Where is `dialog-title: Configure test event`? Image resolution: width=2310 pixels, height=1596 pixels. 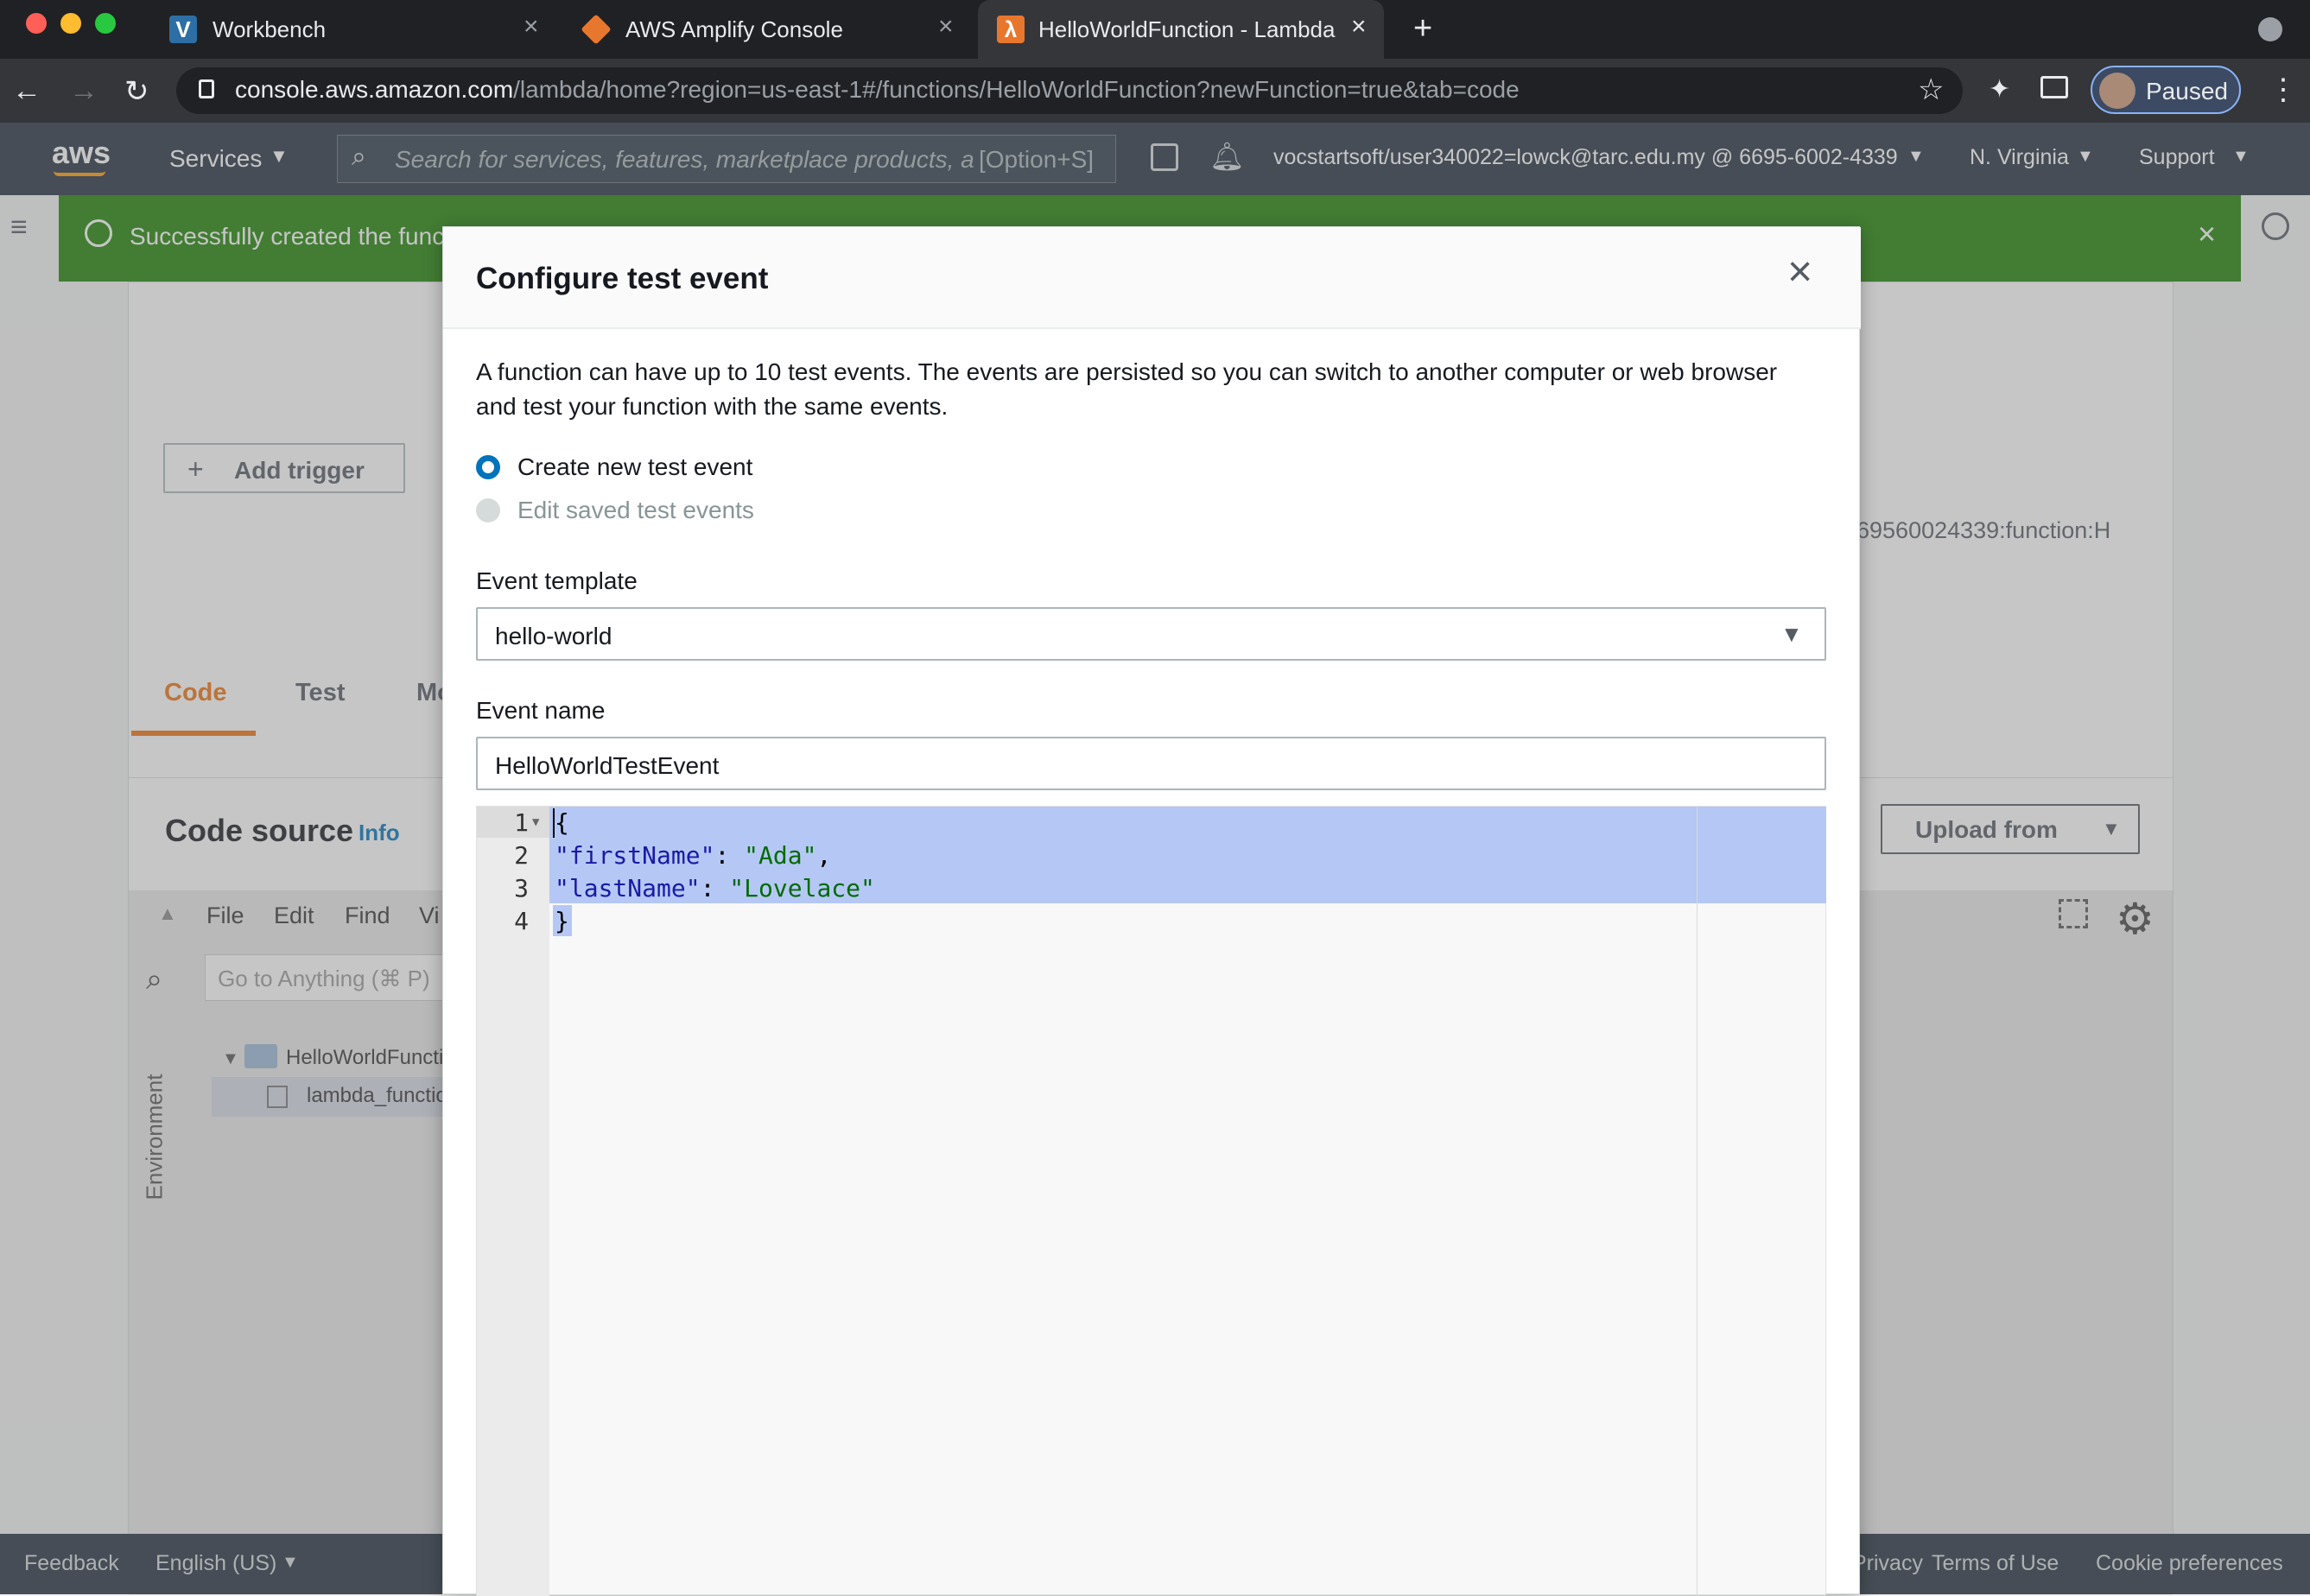
dialog-title: Configure test event is located at coordinates (622, 278).